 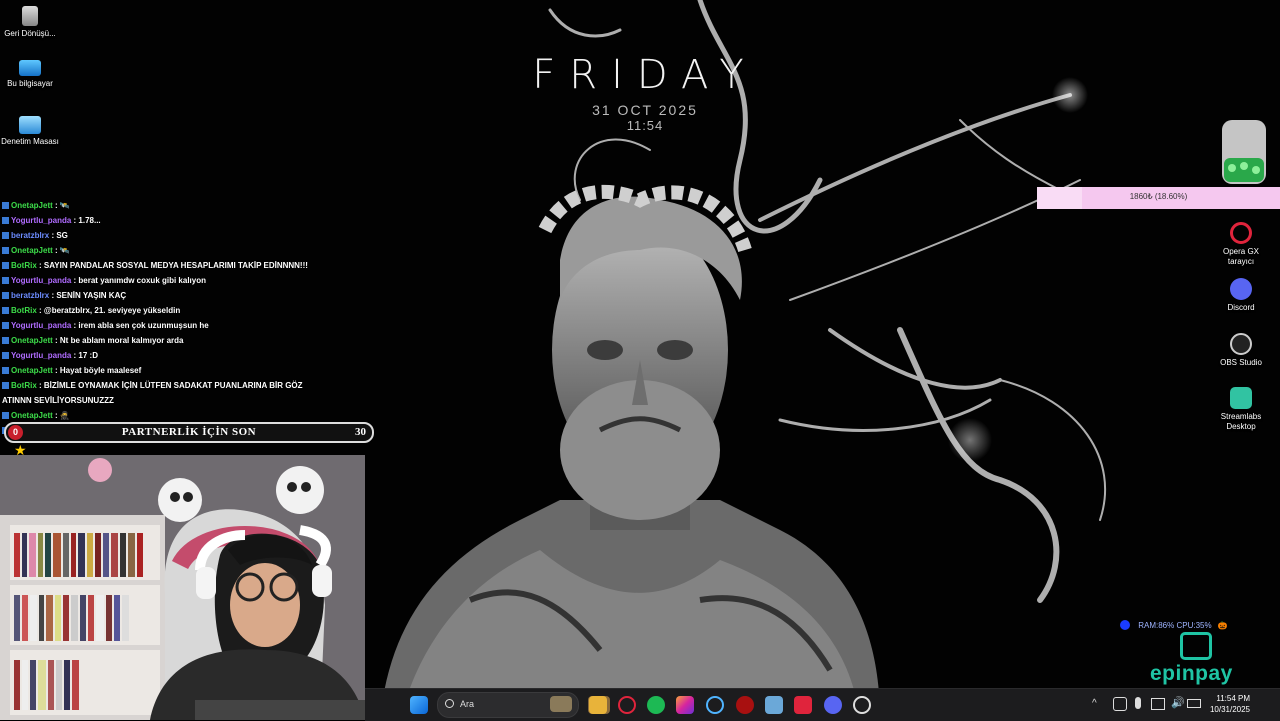 What do you see at coordinates (187, 355) in the screenshot?
I see `chat-message: Yogurtlu_panda : 17 :D` at bounding box center [187, 355].